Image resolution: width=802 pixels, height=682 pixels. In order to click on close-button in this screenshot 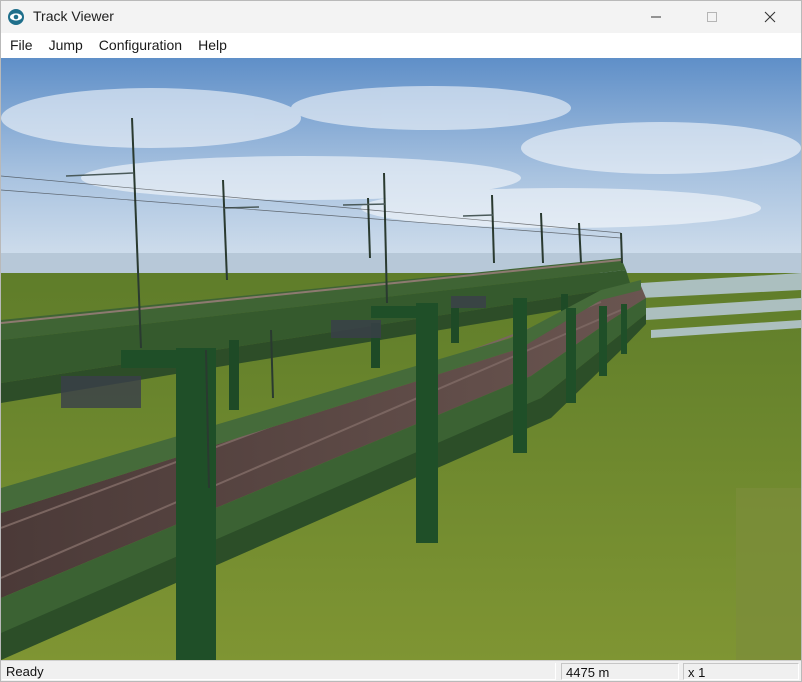, I will do `click(770, 17)`.